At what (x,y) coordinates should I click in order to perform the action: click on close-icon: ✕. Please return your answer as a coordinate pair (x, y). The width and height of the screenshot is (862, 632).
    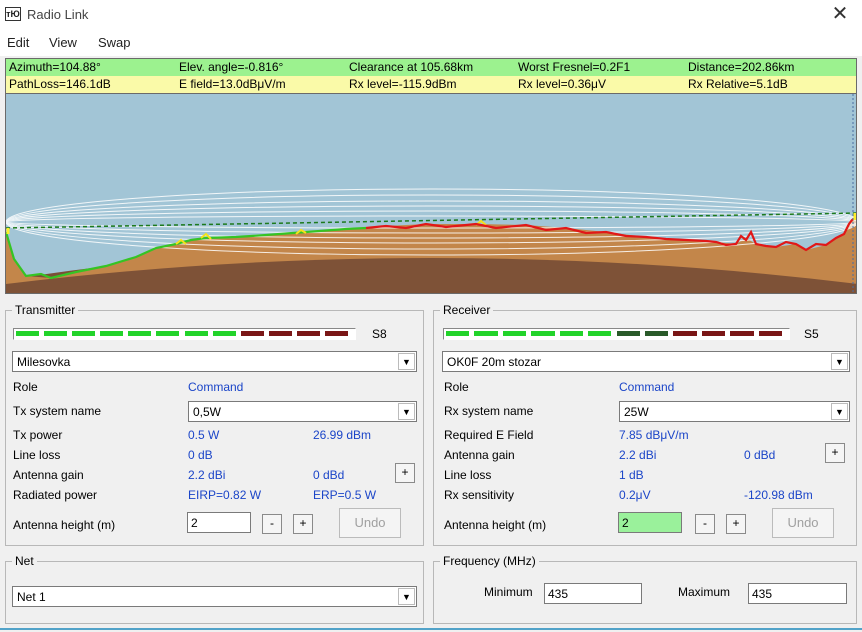
    Looking at the image, I should click on (840, 15).